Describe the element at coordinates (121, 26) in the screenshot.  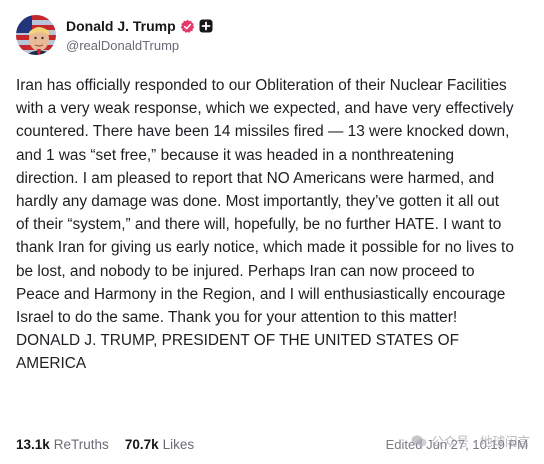
I see `author-display-name: Donald J. Trump` at that location.